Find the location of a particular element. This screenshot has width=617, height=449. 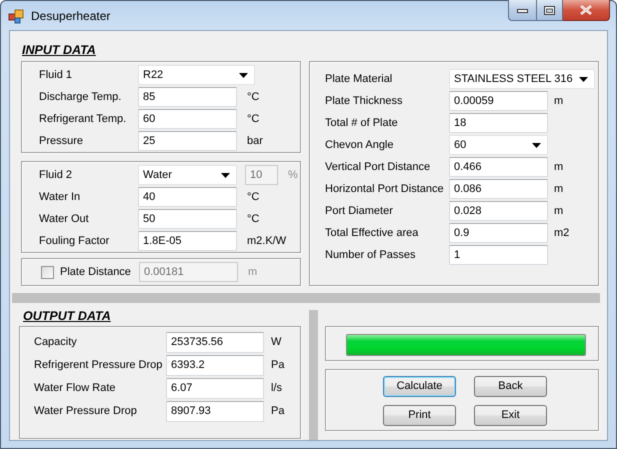

field-label: Fouling Factor is located at coordinates (74, 241).